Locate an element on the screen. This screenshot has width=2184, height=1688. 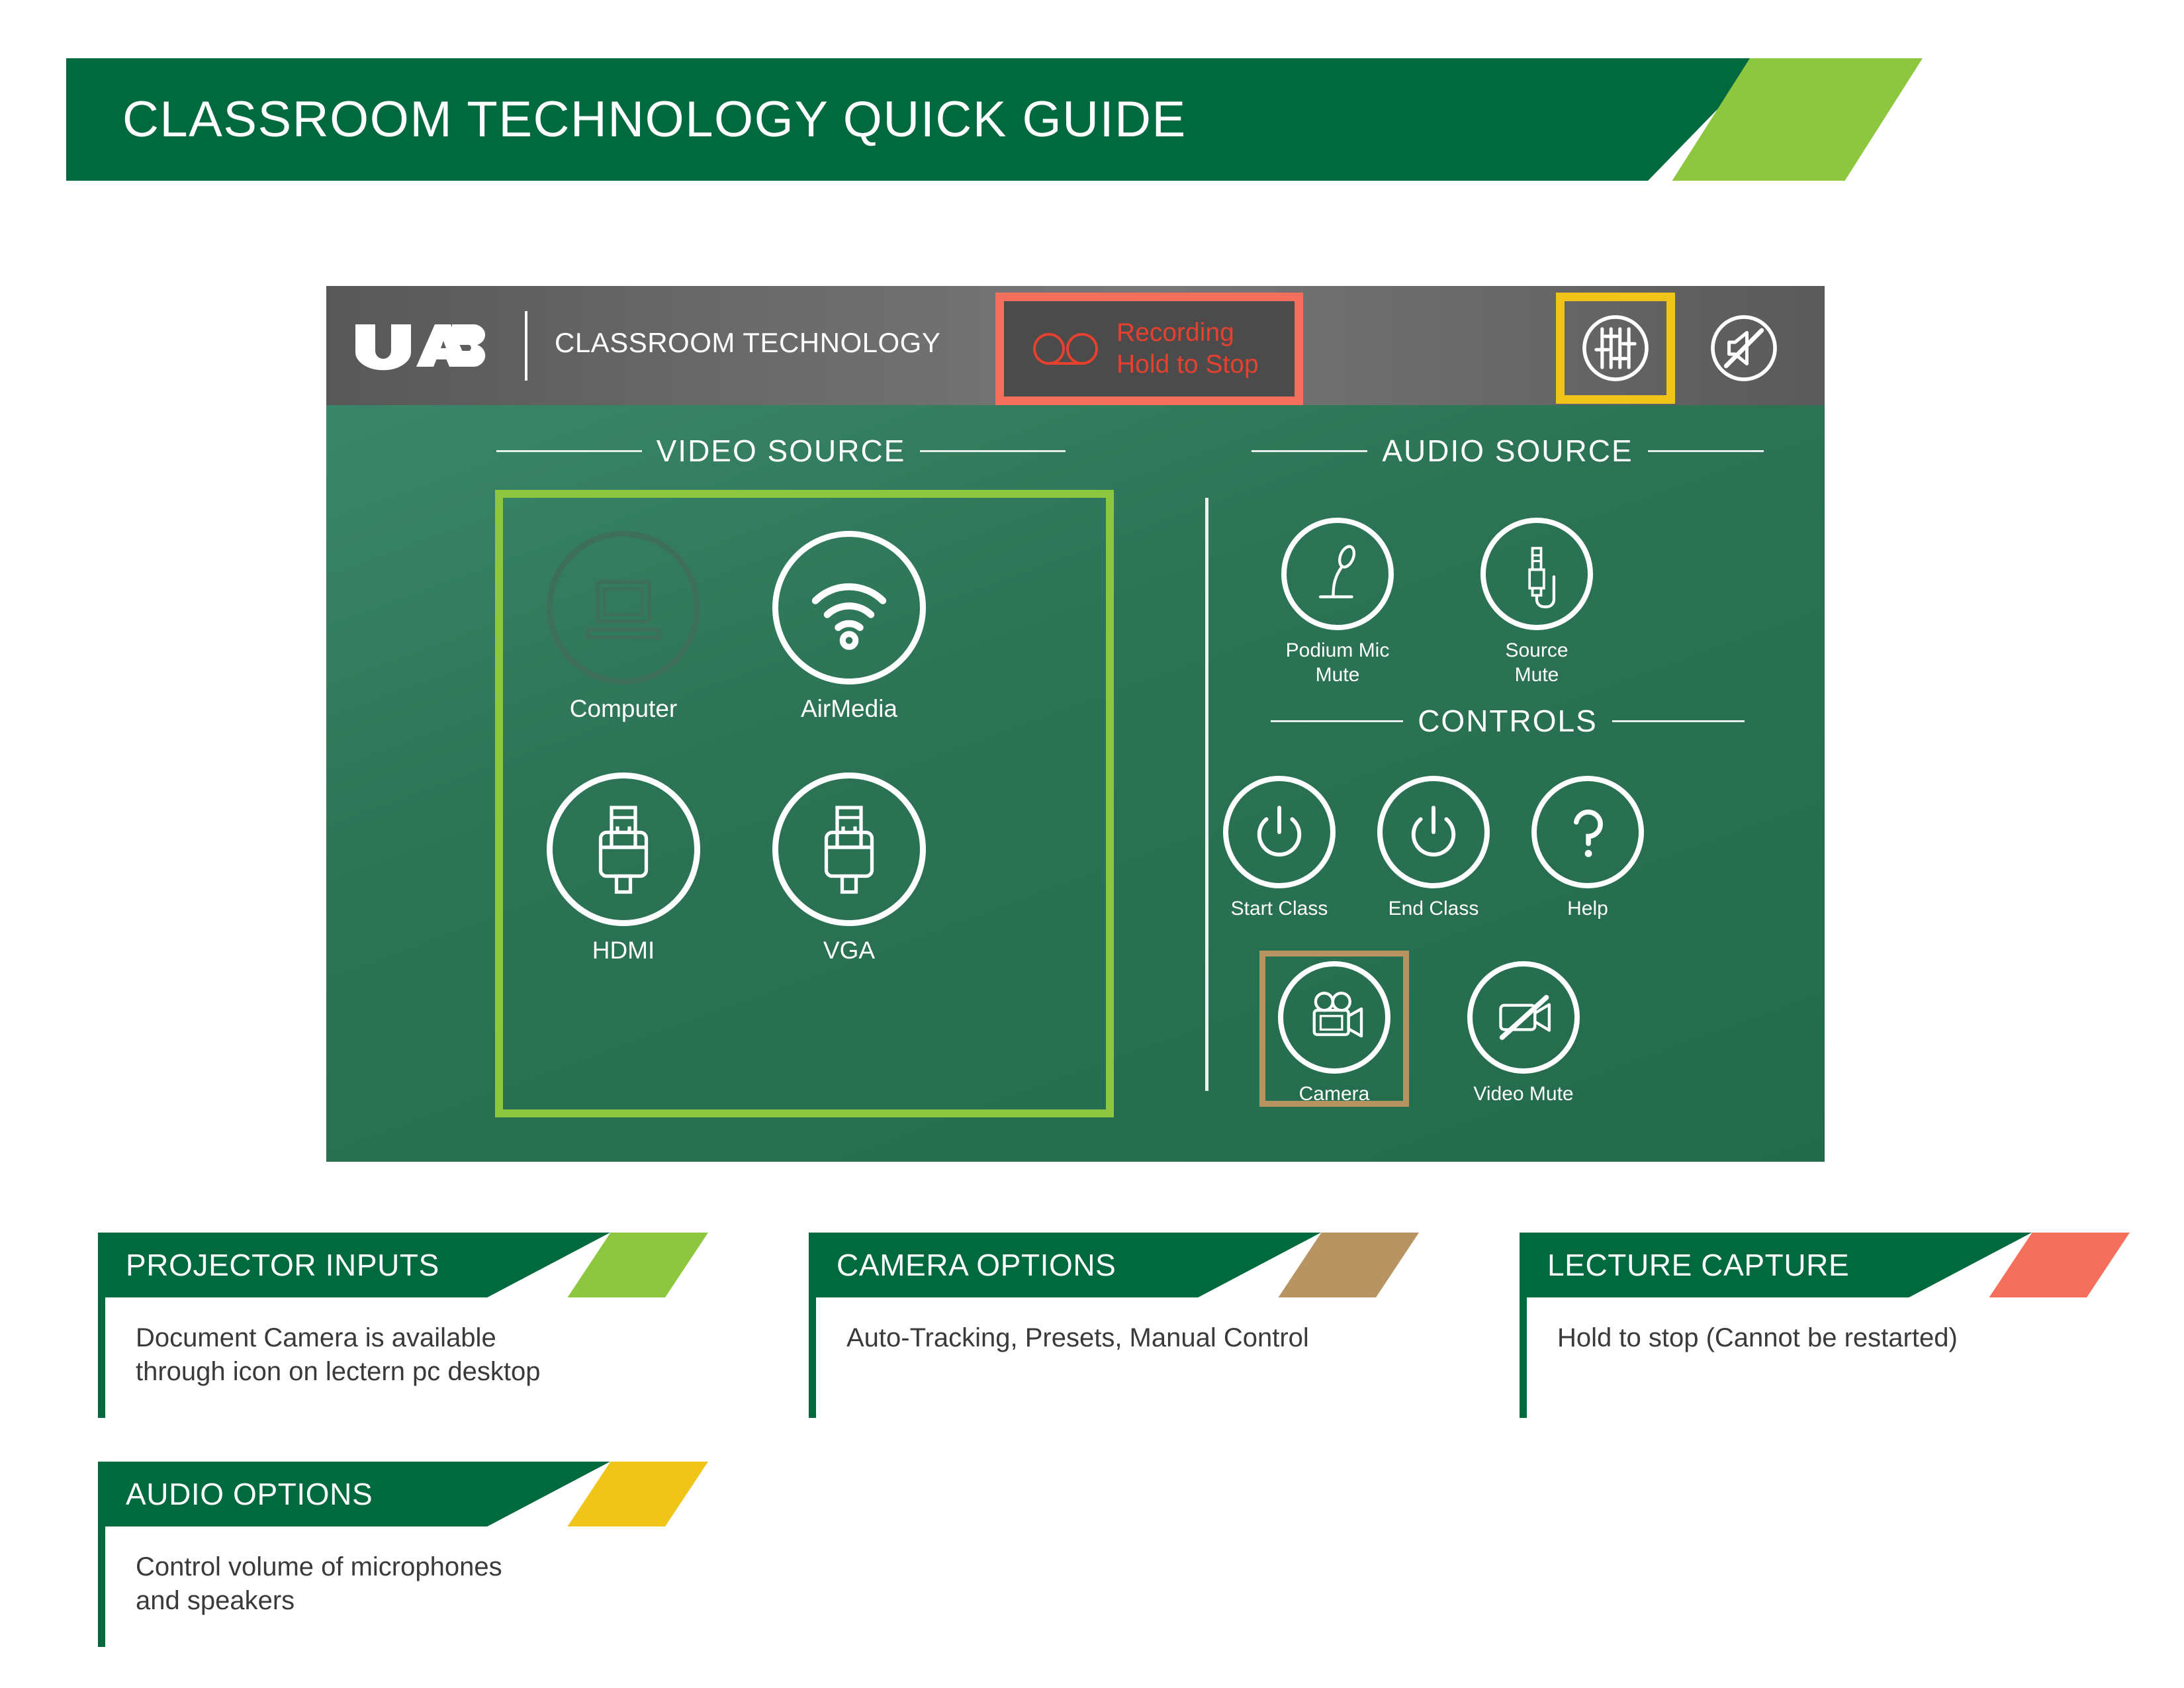
card-title: CAMERA OPTIONS is located at coordinates (977, 1265).